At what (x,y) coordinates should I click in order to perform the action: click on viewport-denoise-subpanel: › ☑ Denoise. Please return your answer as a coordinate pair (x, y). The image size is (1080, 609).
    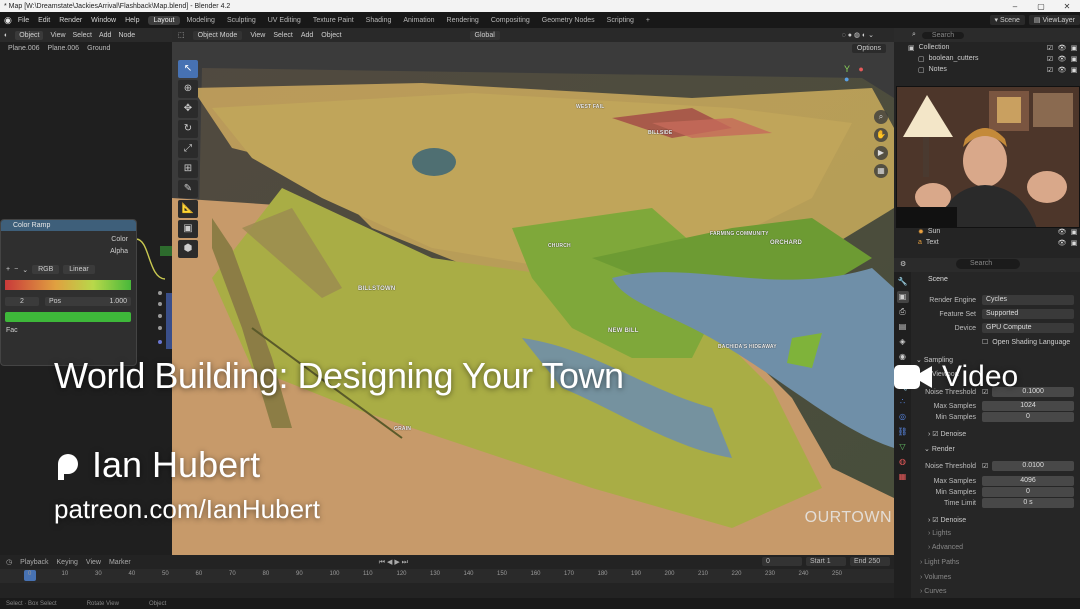
    Looking at the image, I should click on (947, 434).